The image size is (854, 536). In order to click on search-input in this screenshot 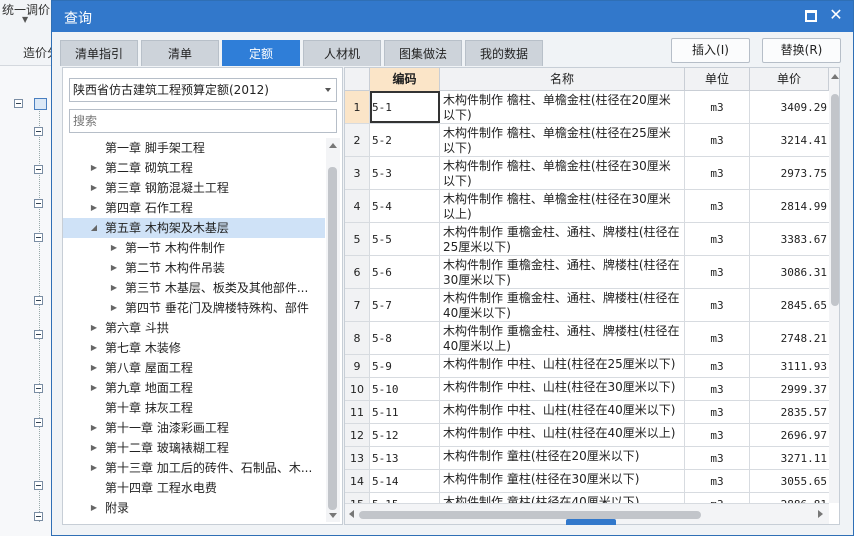, I will do `click(203, 121)`.